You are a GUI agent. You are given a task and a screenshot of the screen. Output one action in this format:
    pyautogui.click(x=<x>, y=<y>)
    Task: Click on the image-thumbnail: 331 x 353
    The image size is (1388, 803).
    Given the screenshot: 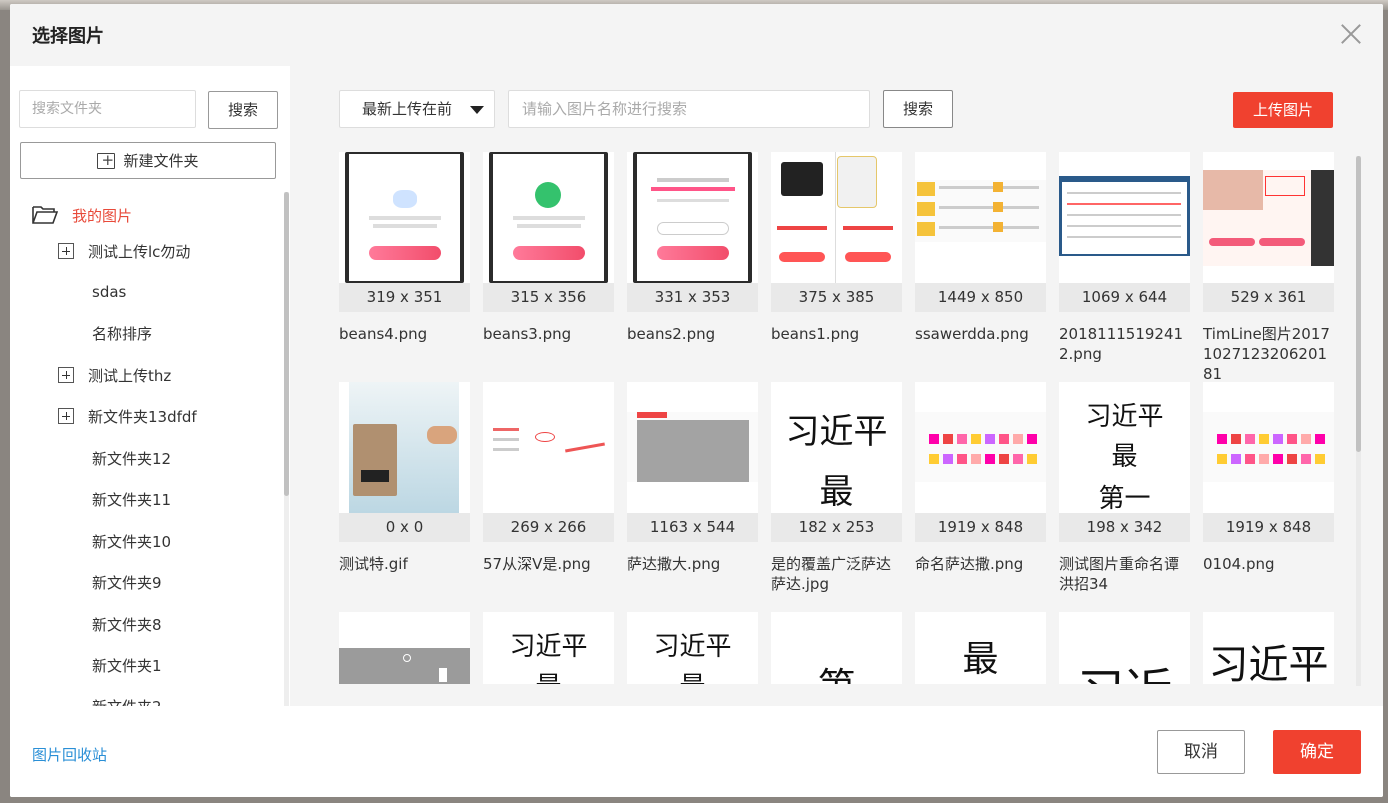 What is the action you would take?
    pyautogui.click(x=692, y=232)
    